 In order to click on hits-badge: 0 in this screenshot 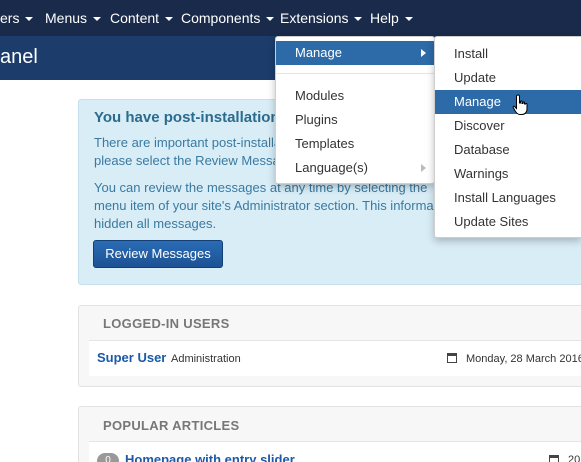, I will do `click(108, 457)`.